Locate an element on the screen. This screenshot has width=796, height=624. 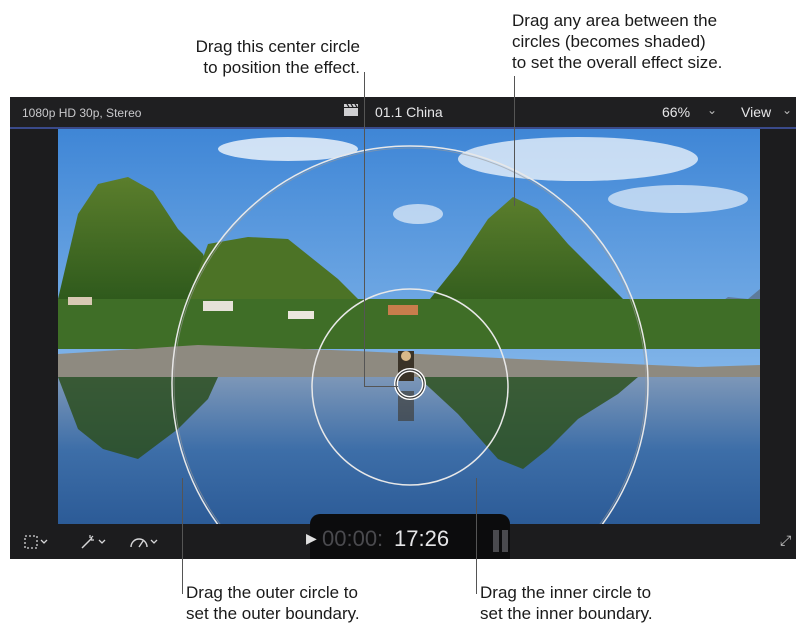
timecode-prefix: 00:00: is located at coordinates (353, 538).